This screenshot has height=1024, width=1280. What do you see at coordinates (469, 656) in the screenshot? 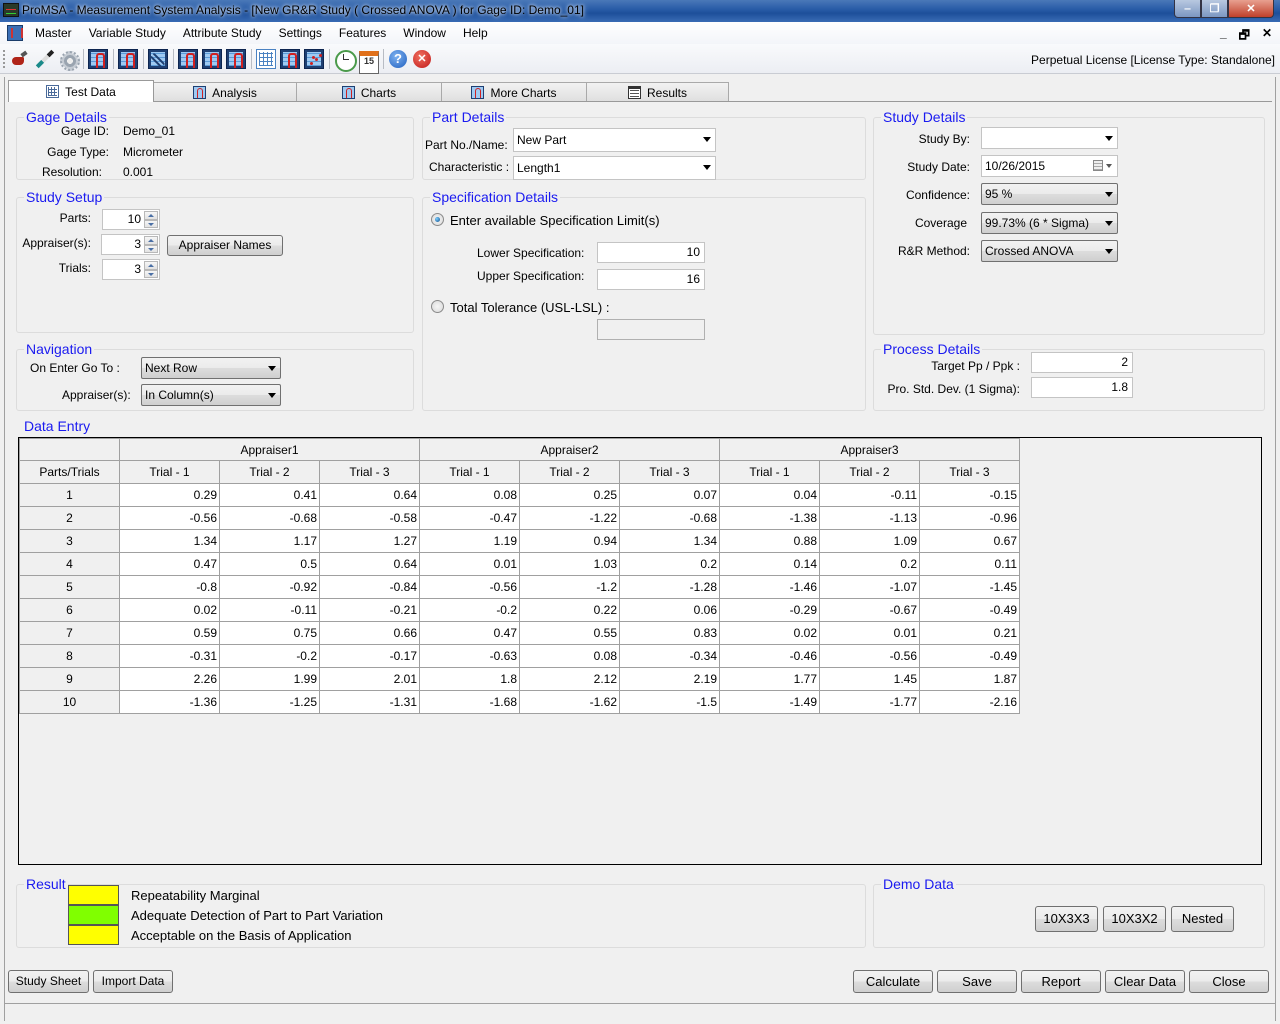
I see `measurement-cell: -0.63` at bounding box center [469, 656].